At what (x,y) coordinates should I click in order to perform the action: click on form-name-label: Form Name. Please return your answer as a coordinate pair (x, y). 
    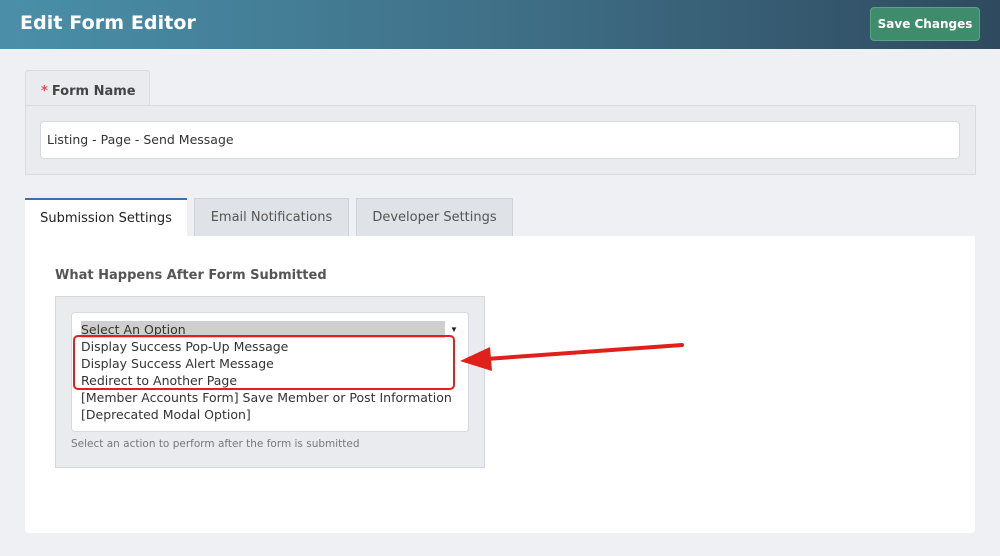
    Looking at the image, I should click on (93, 91).